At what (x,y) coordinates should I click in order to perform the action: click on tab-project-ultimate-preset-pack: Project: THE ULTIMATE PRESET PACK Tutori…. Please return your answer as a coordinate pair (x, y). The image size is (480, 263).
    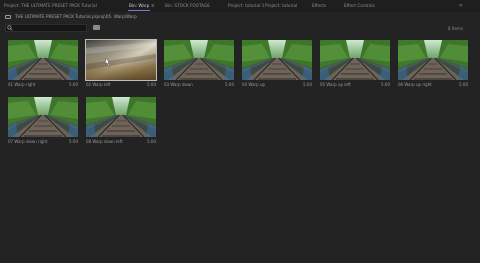
    Looking at the image, I should click on (50, 5).